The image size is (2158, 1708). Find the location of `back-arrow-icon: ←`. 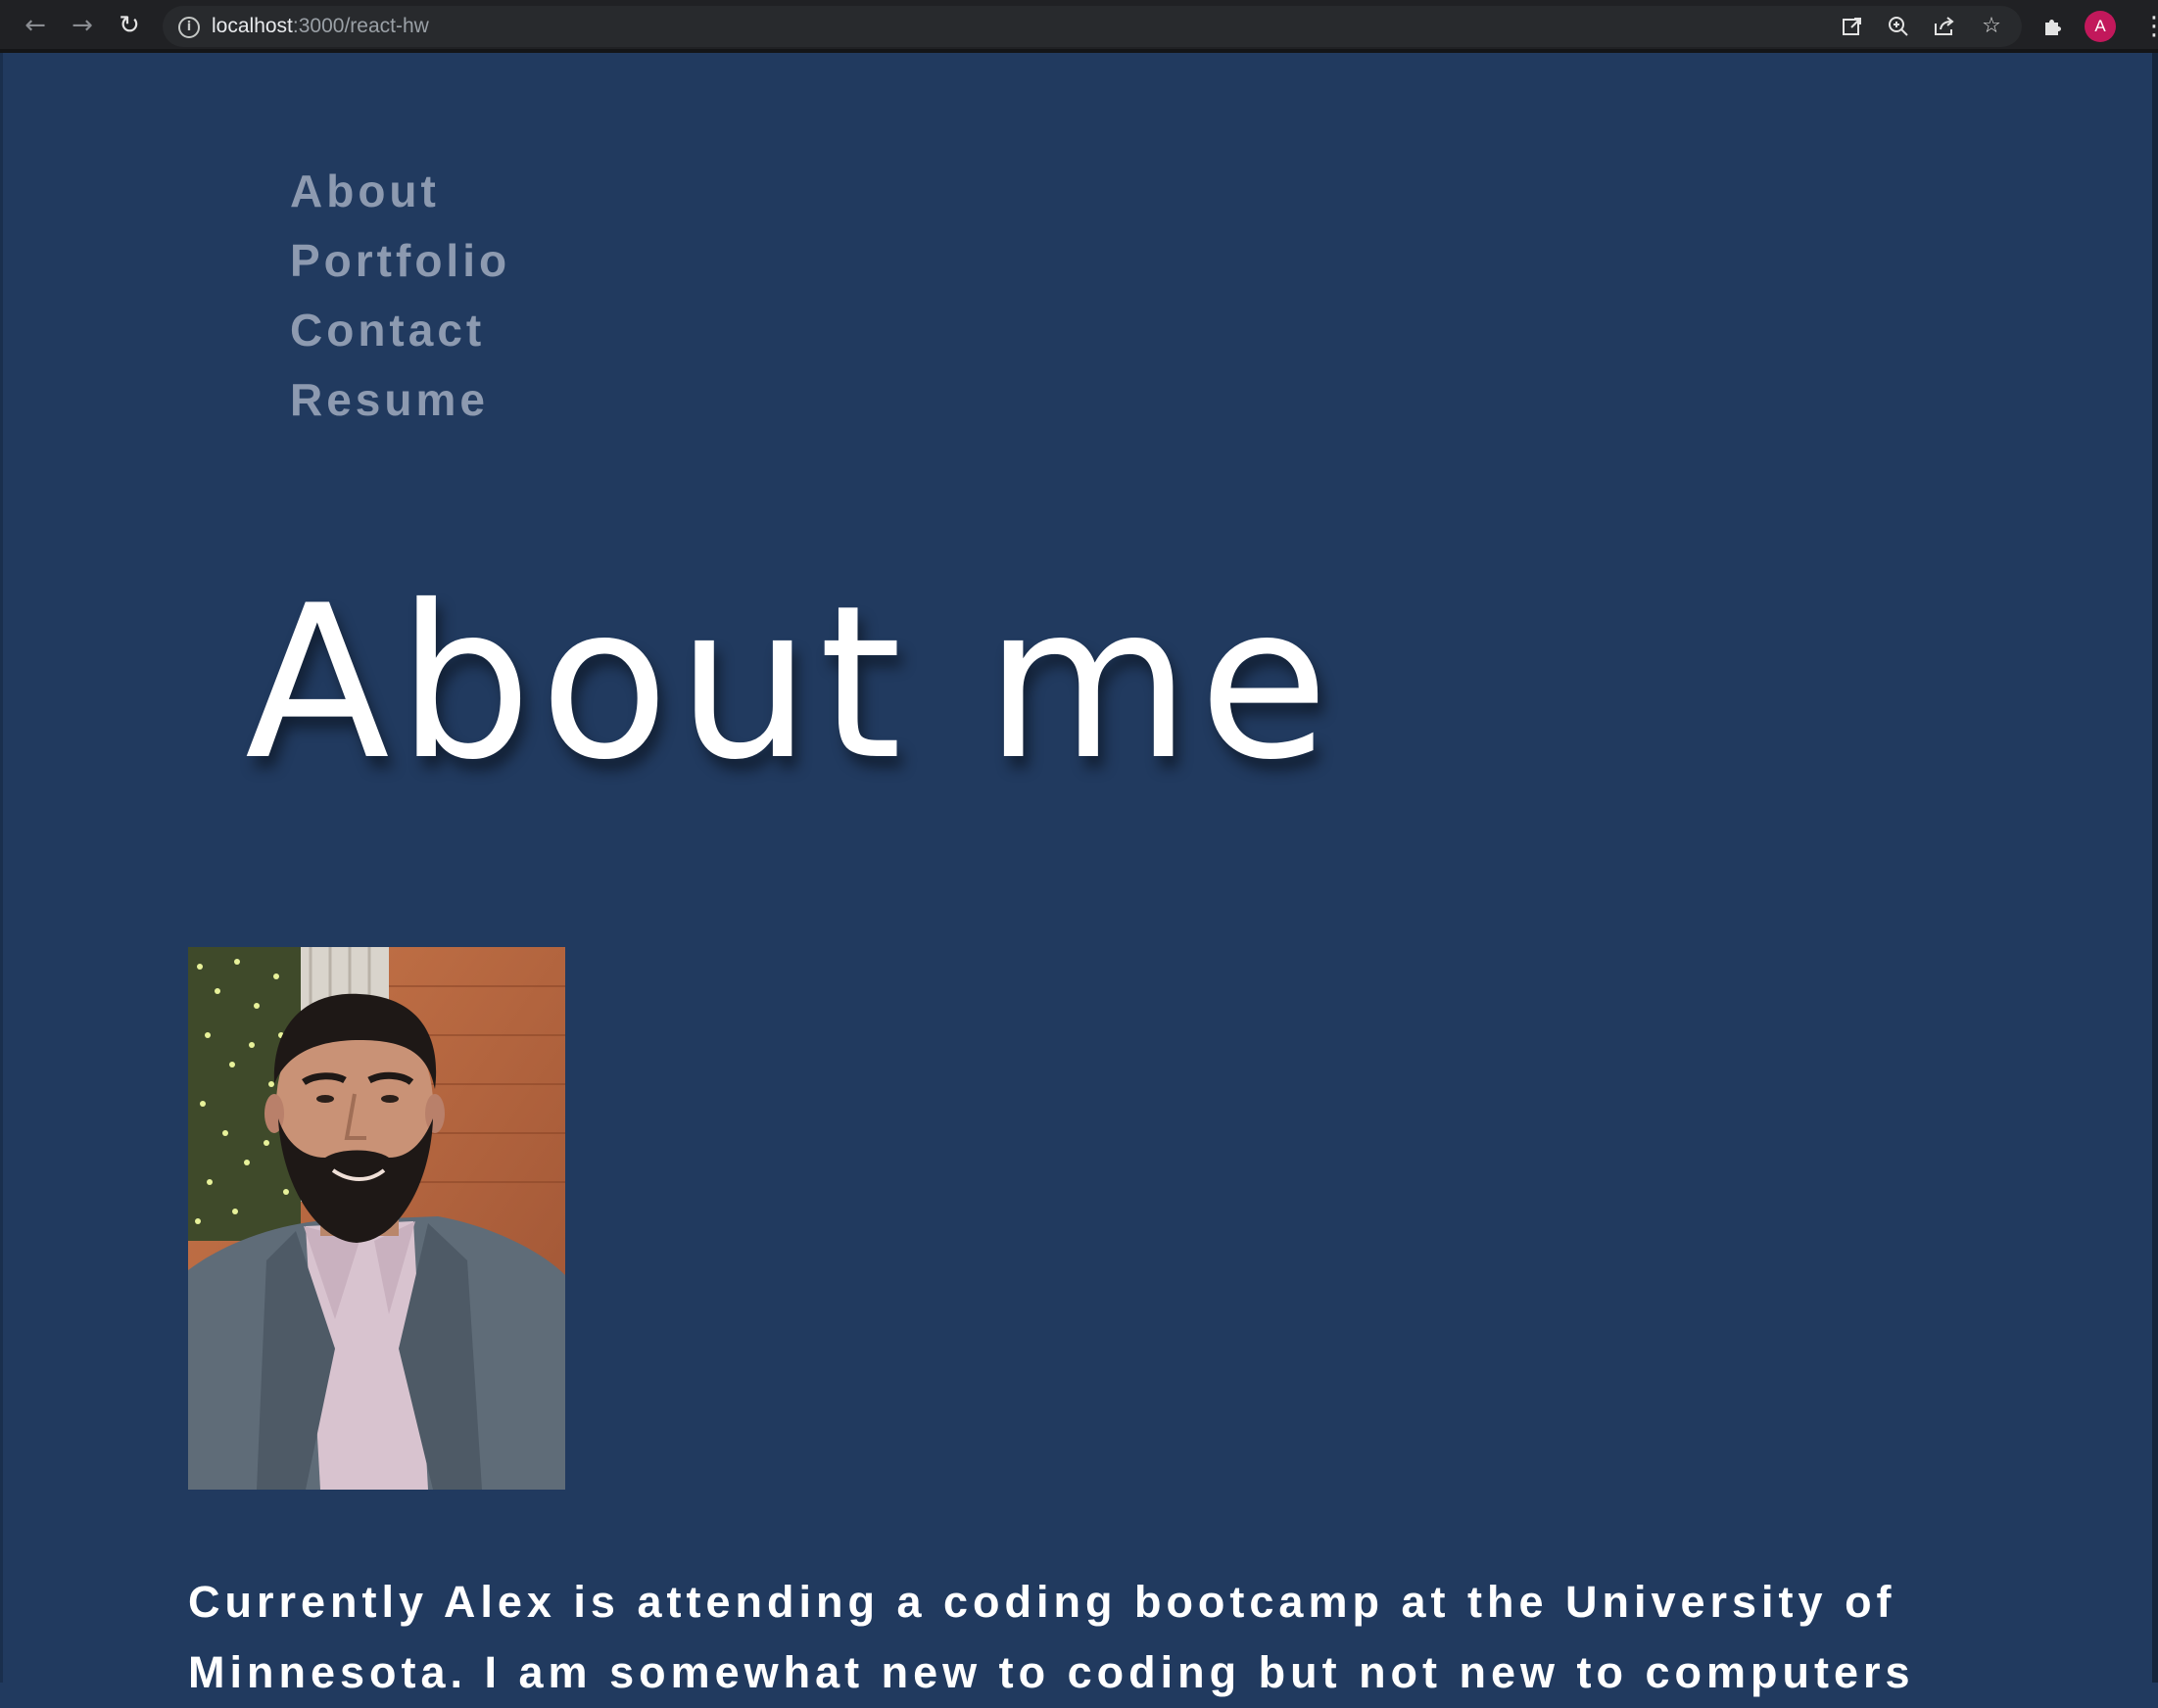

back-arrow-icon: ← is located at coordinates (35, 25).